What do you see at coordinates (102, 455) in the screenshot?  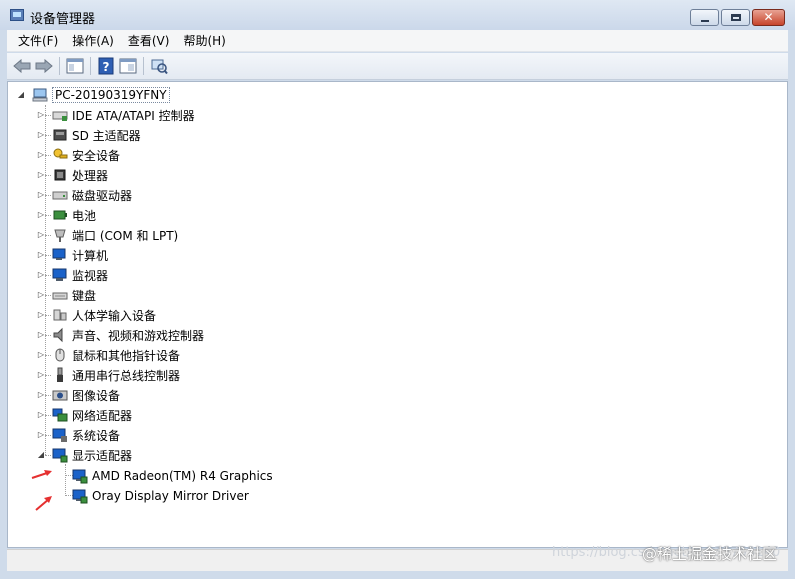 I see `category-label: 显示适配器` at bounding box center [102, 455].